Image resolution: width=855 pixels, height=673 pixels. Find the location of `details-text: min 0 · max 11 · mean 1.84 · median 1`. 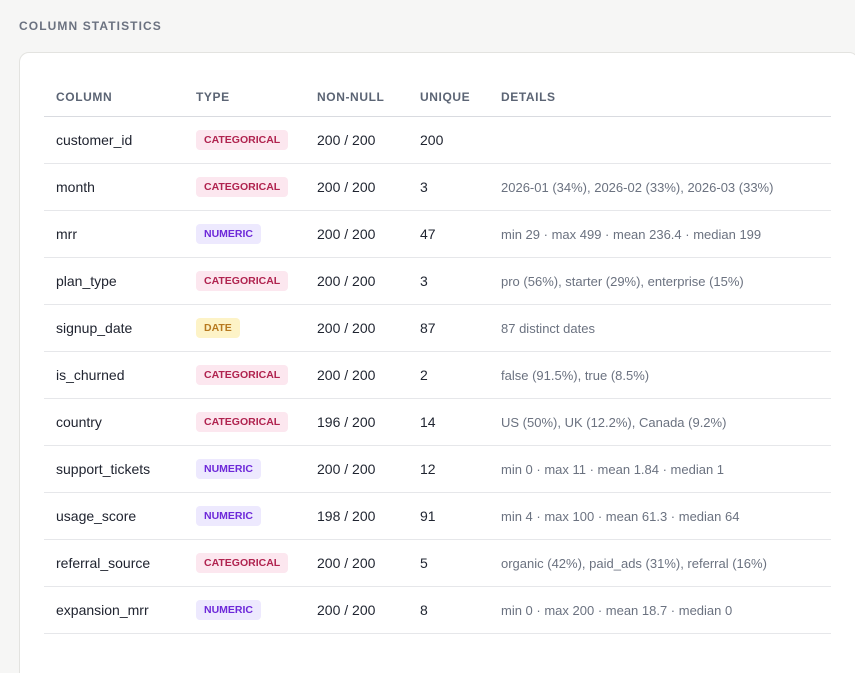

details-text: min 0 · max 11 · mean 1.84 · median 1 is located at coordinates (660, 469).